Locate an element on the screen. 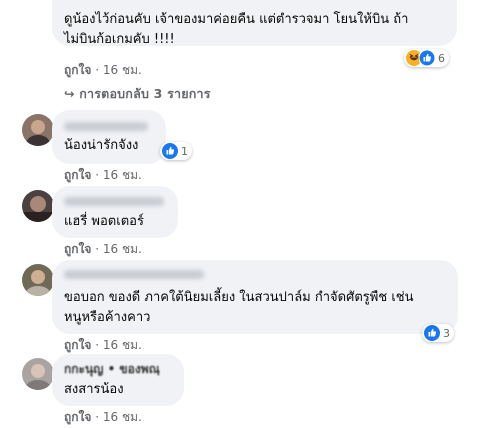 The height and width of the screenshot is (428, 484). comment-text: หนูหรือค้างคาว is located at coordinates (107, 317).